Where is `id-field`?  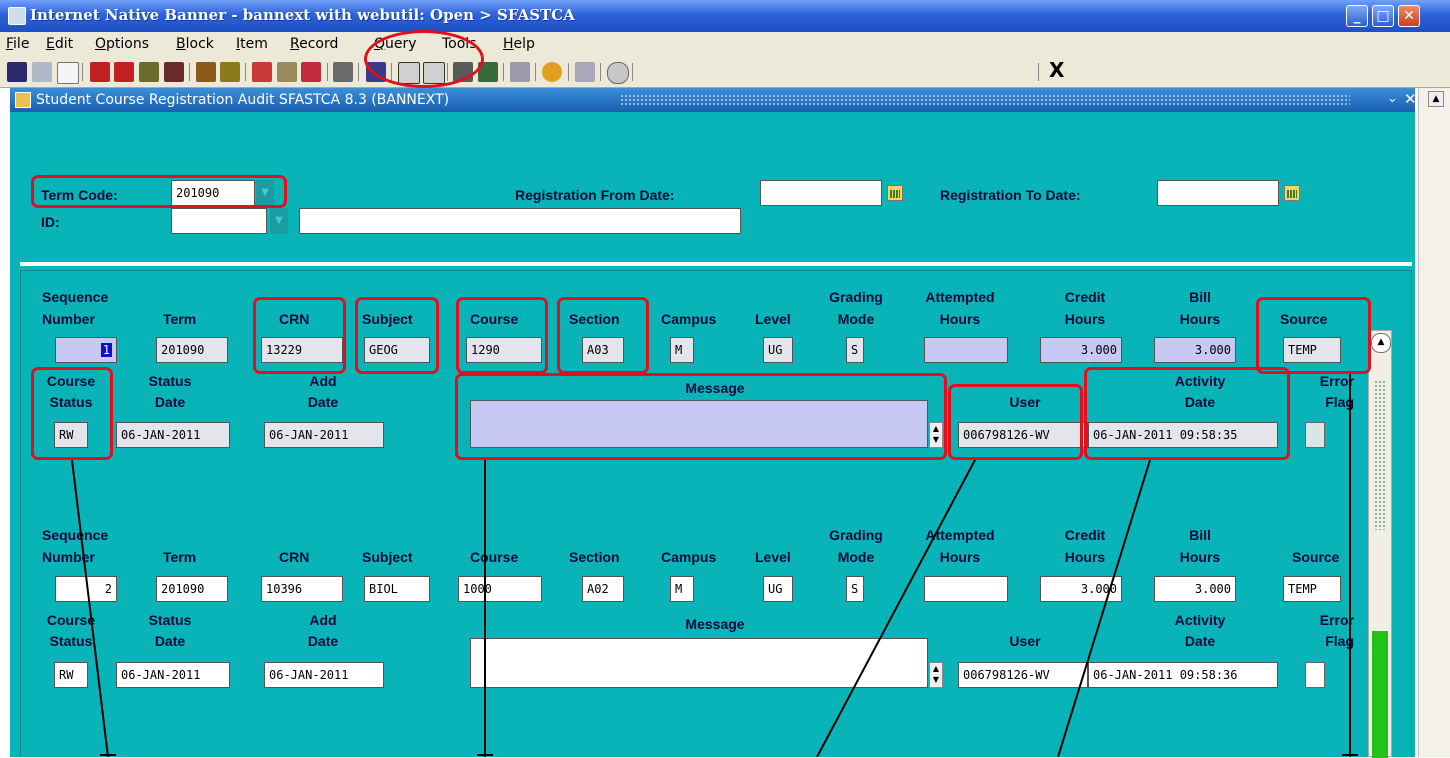
id-field is located at coordinates (219, 221).